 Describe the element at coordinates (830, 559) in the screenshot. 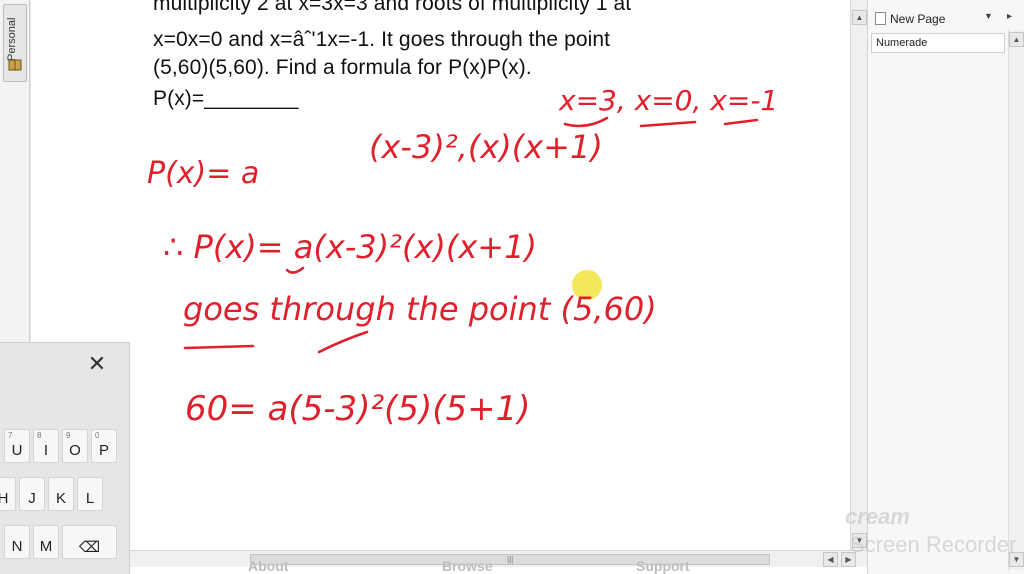

I see `scroll-left-button: ◀` at that location.